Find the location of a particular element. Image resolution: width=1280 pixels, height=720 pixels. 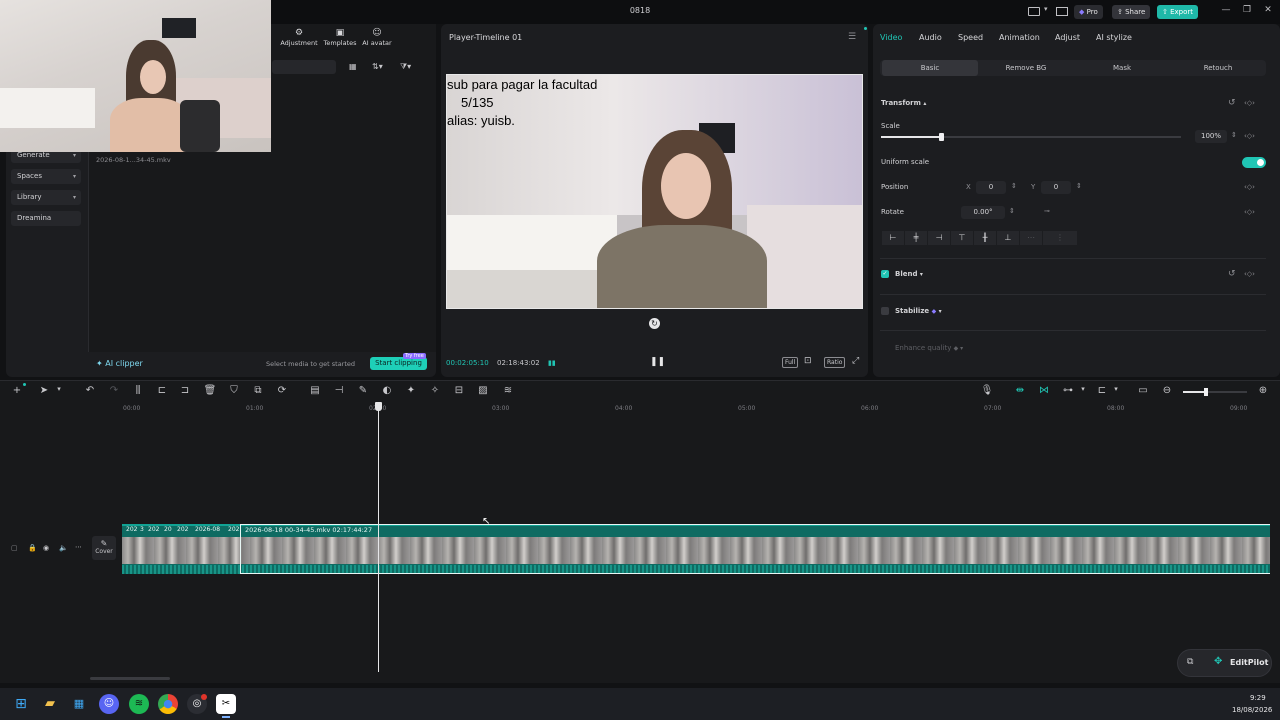

cover-button: ✎ Cover is located at coordinates (104, 548).